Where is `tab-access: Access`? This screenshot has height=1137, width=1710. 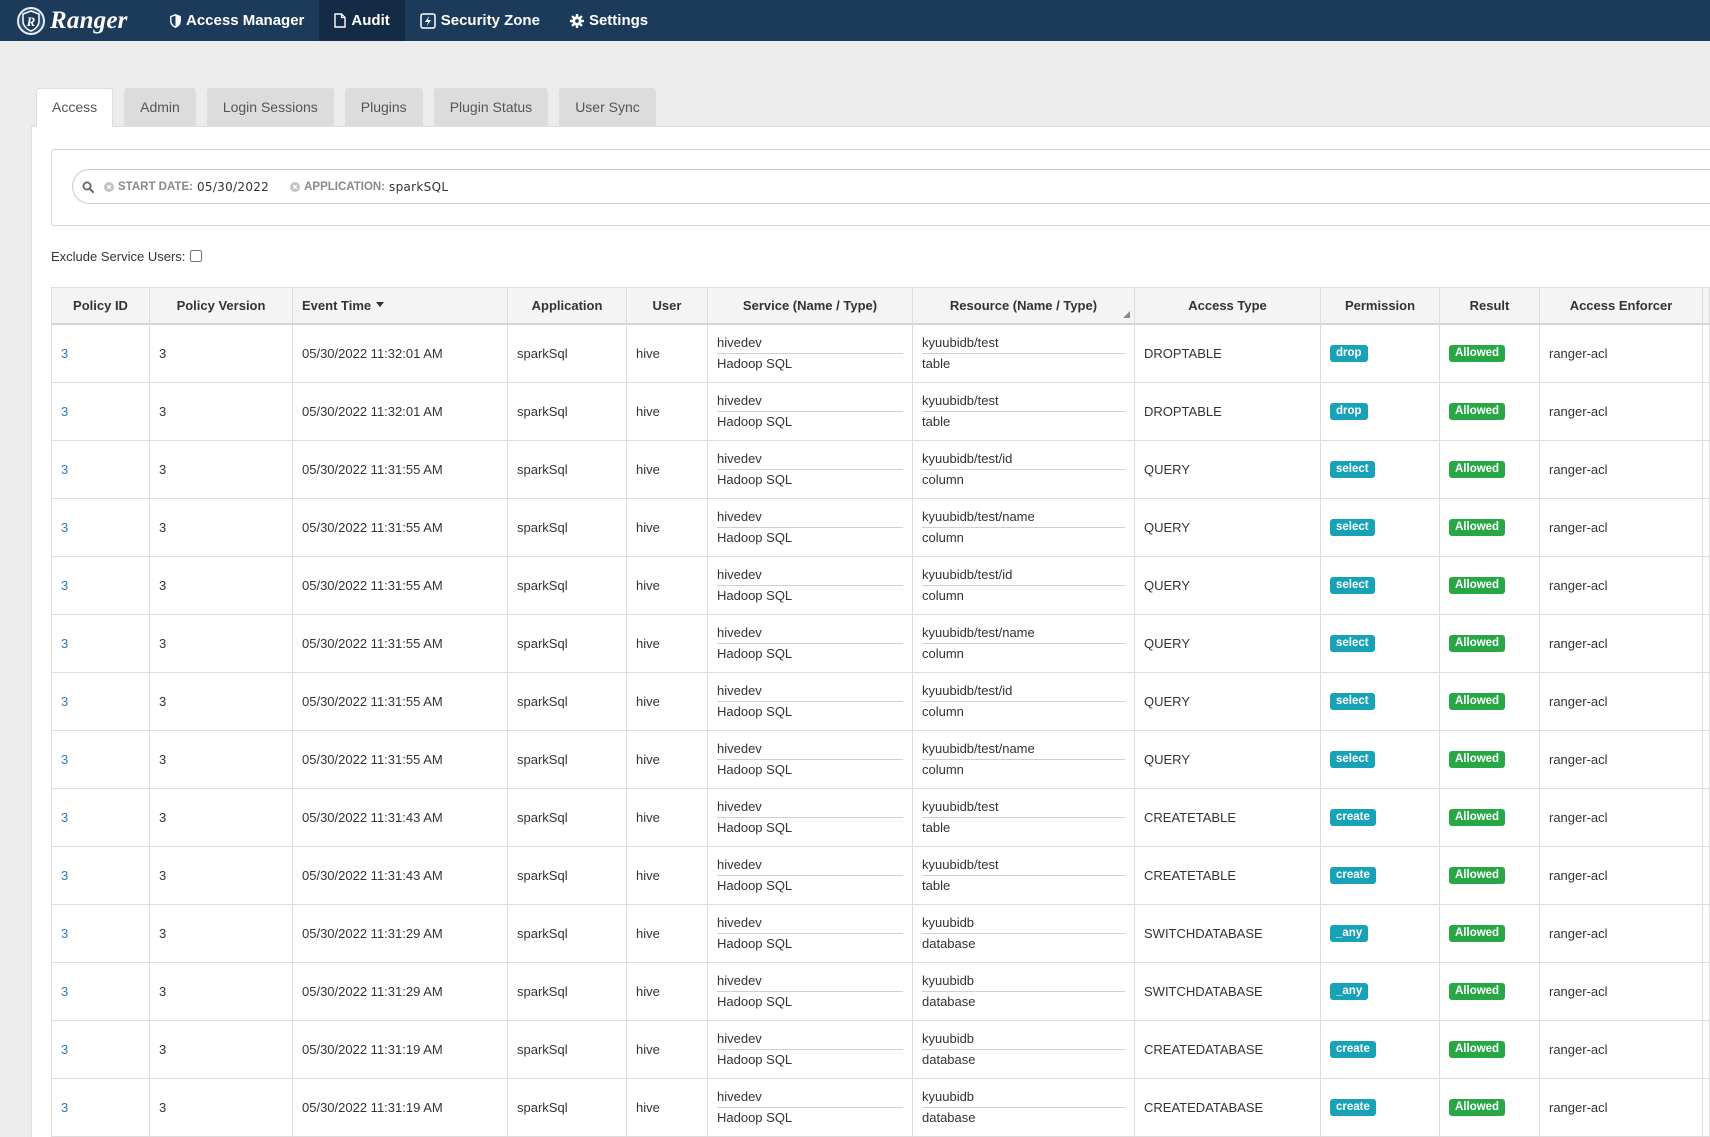 tab-access: Access is located at coordinates (75, 107).